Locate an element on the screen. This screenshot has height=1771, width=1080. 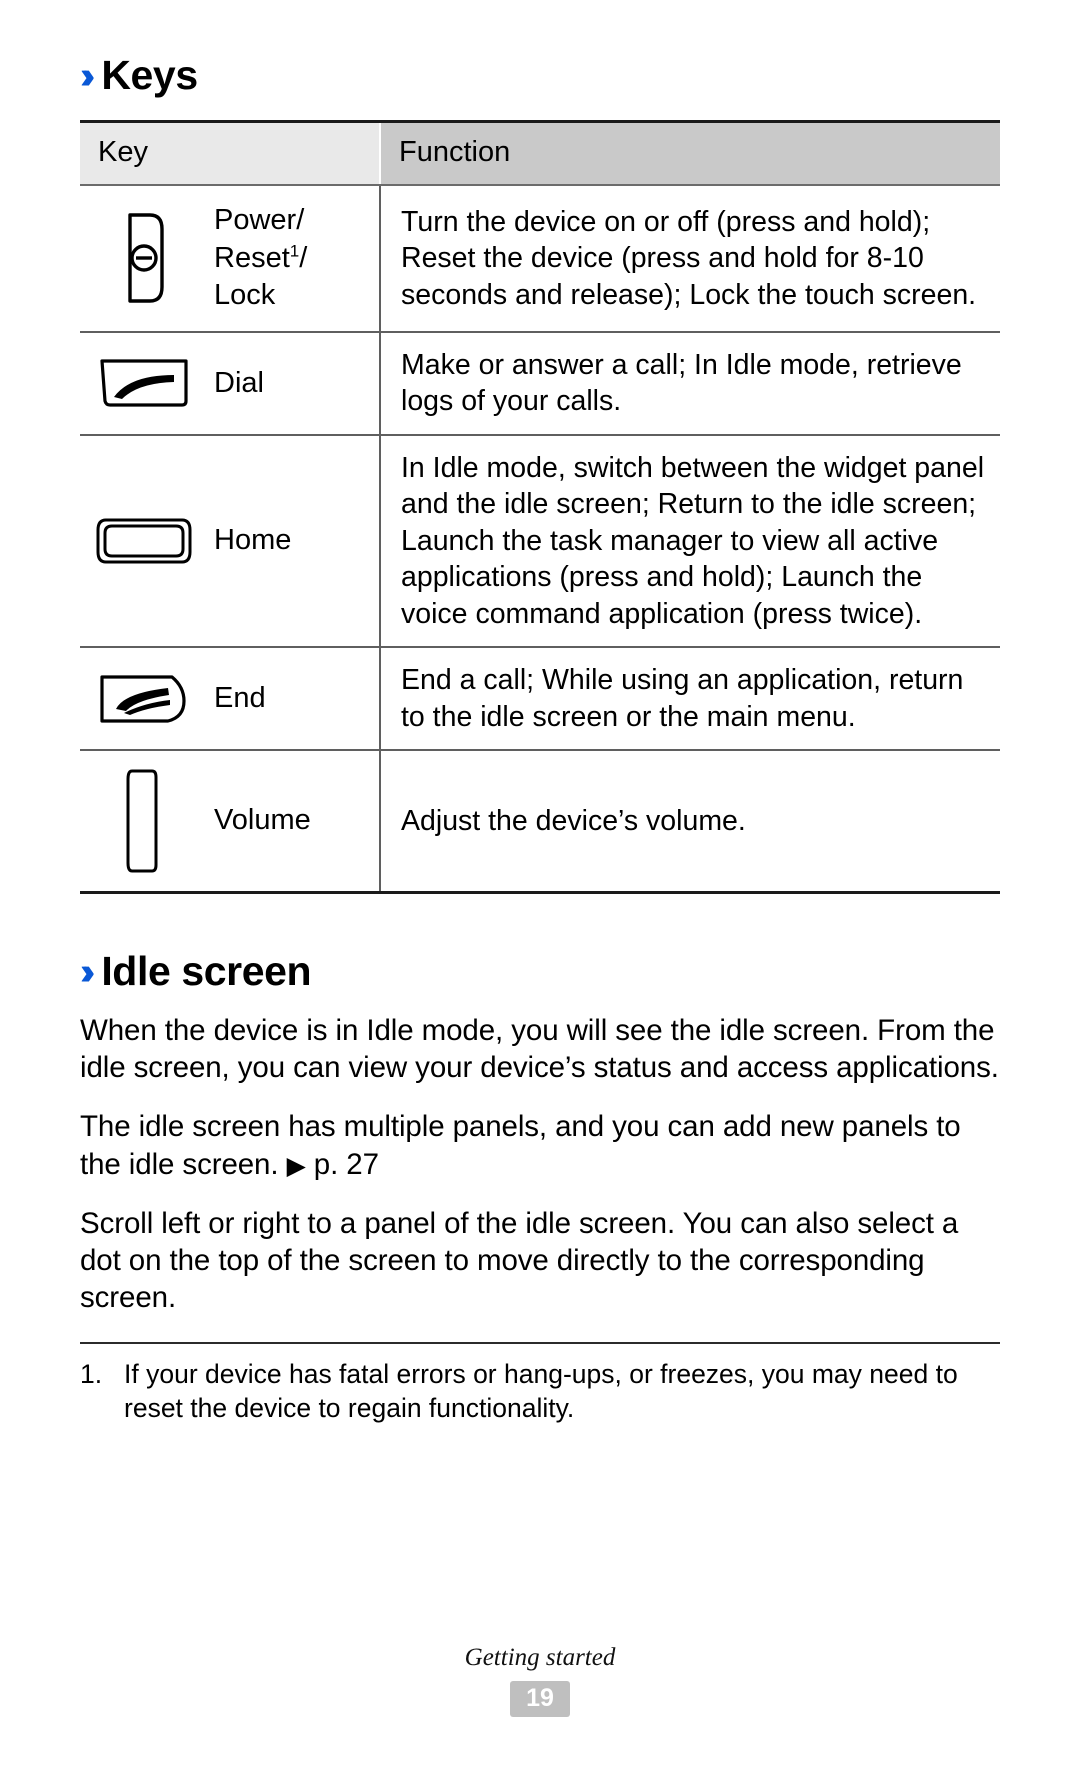
key-cell-volume: Volume is located at coordinates (230, 822).